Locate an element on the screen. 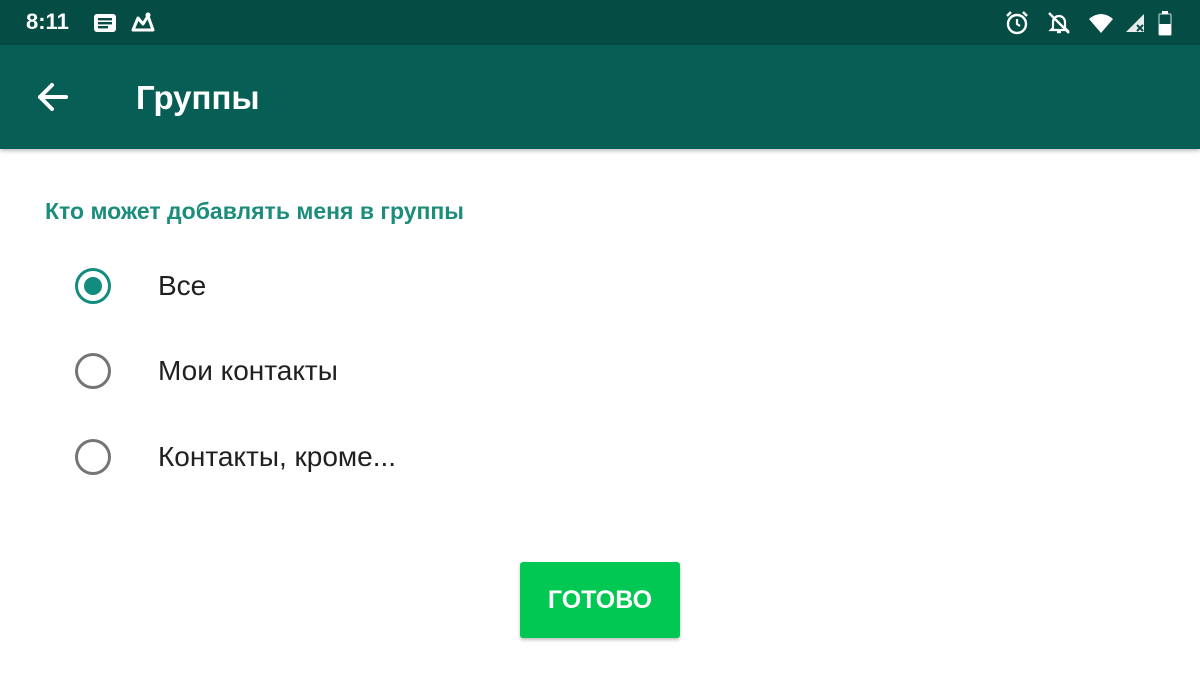 The width and height of the screenshot is (1200, 675). app-notification-icon is located at coordinates (143, 22).